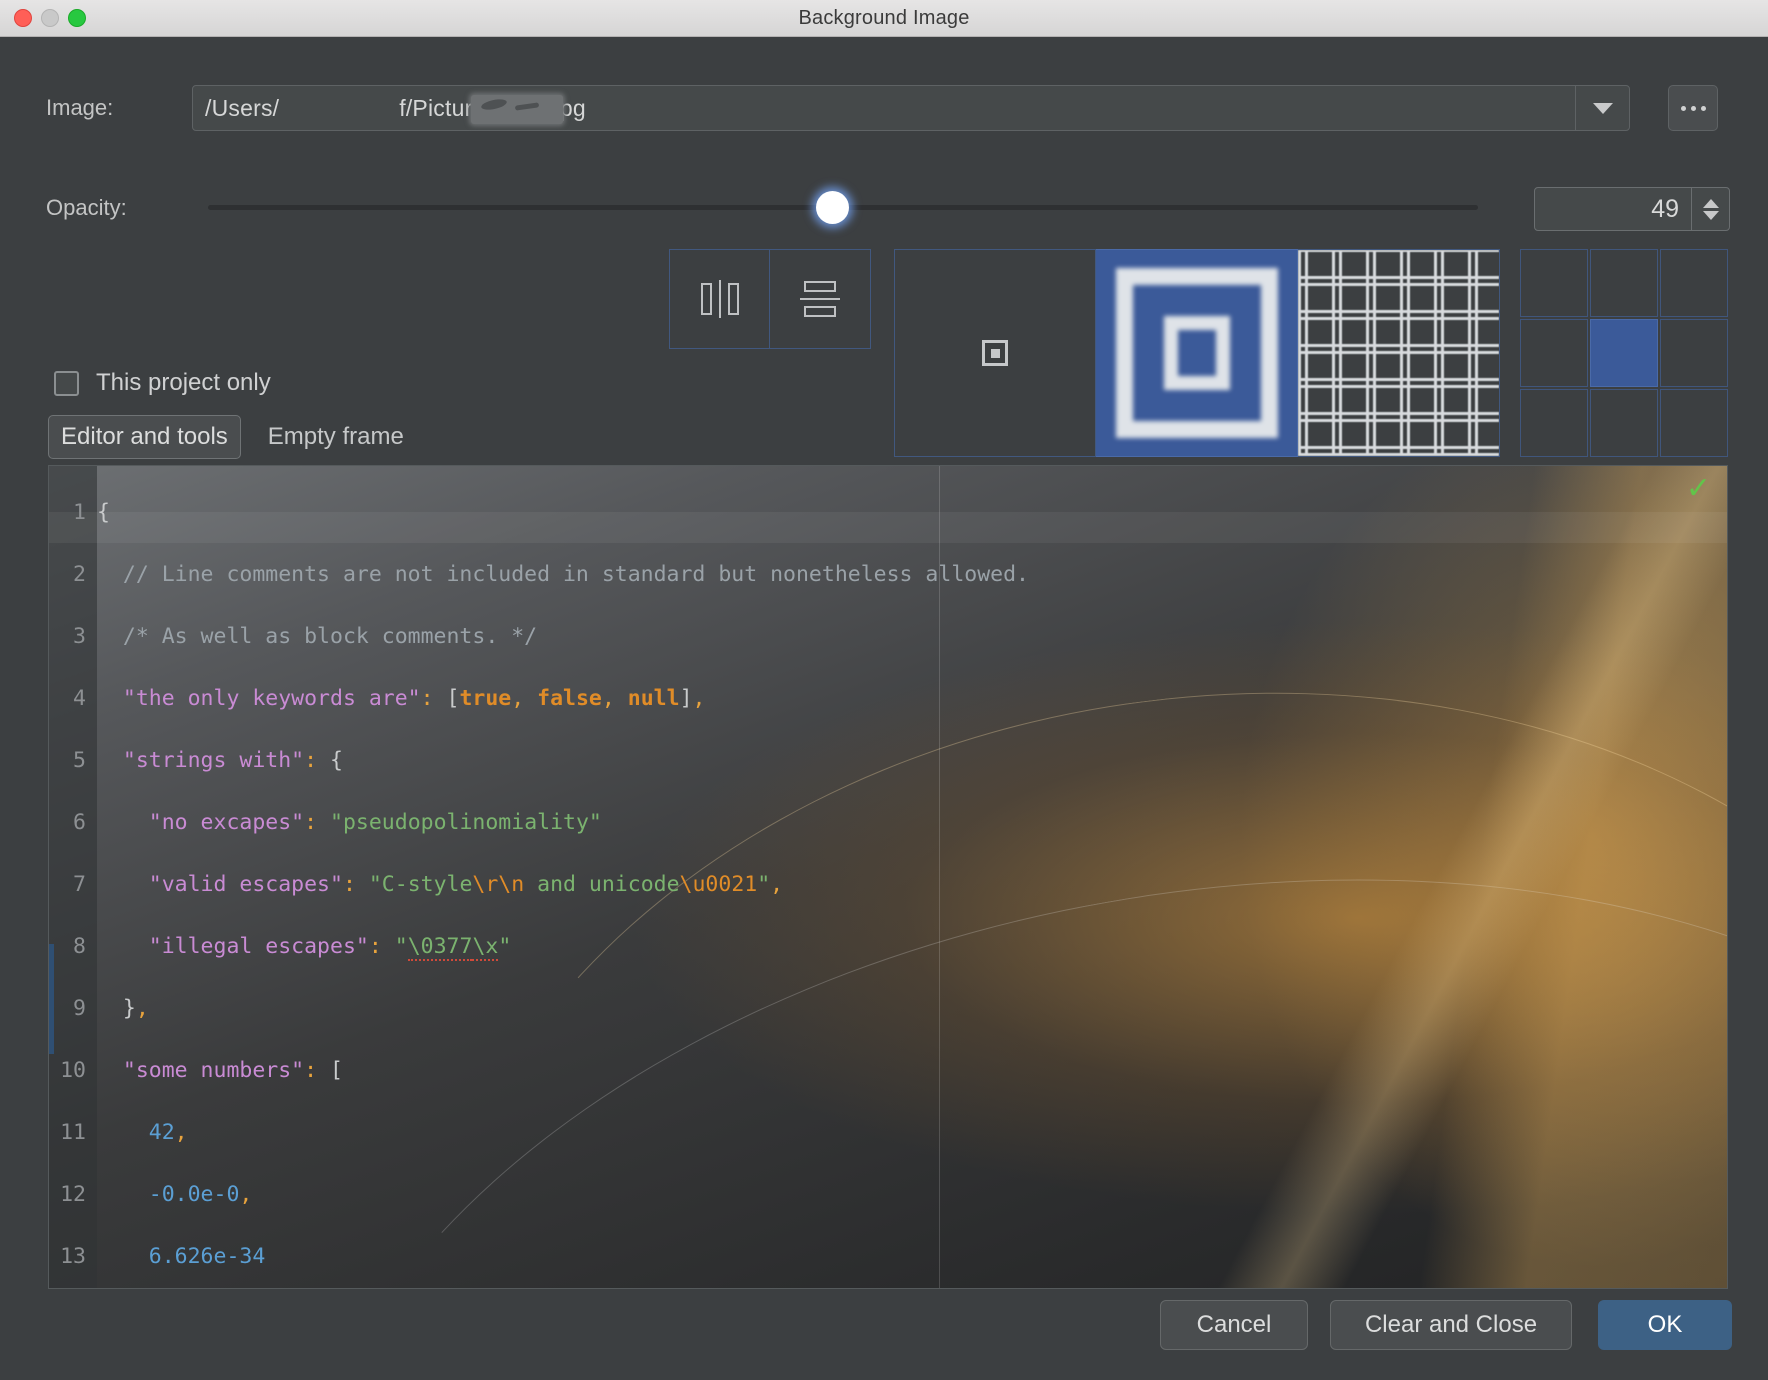  What do you see at coordinates (77, 18) in the screenshot?
I see `maximize-window-button` at bounding box center [77, 18].